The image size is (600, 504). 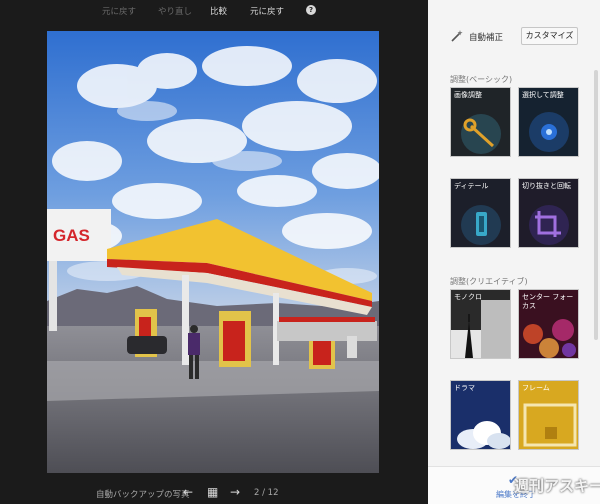 I want to click on tile-label: 画像調整, so click(x=468, y=95).